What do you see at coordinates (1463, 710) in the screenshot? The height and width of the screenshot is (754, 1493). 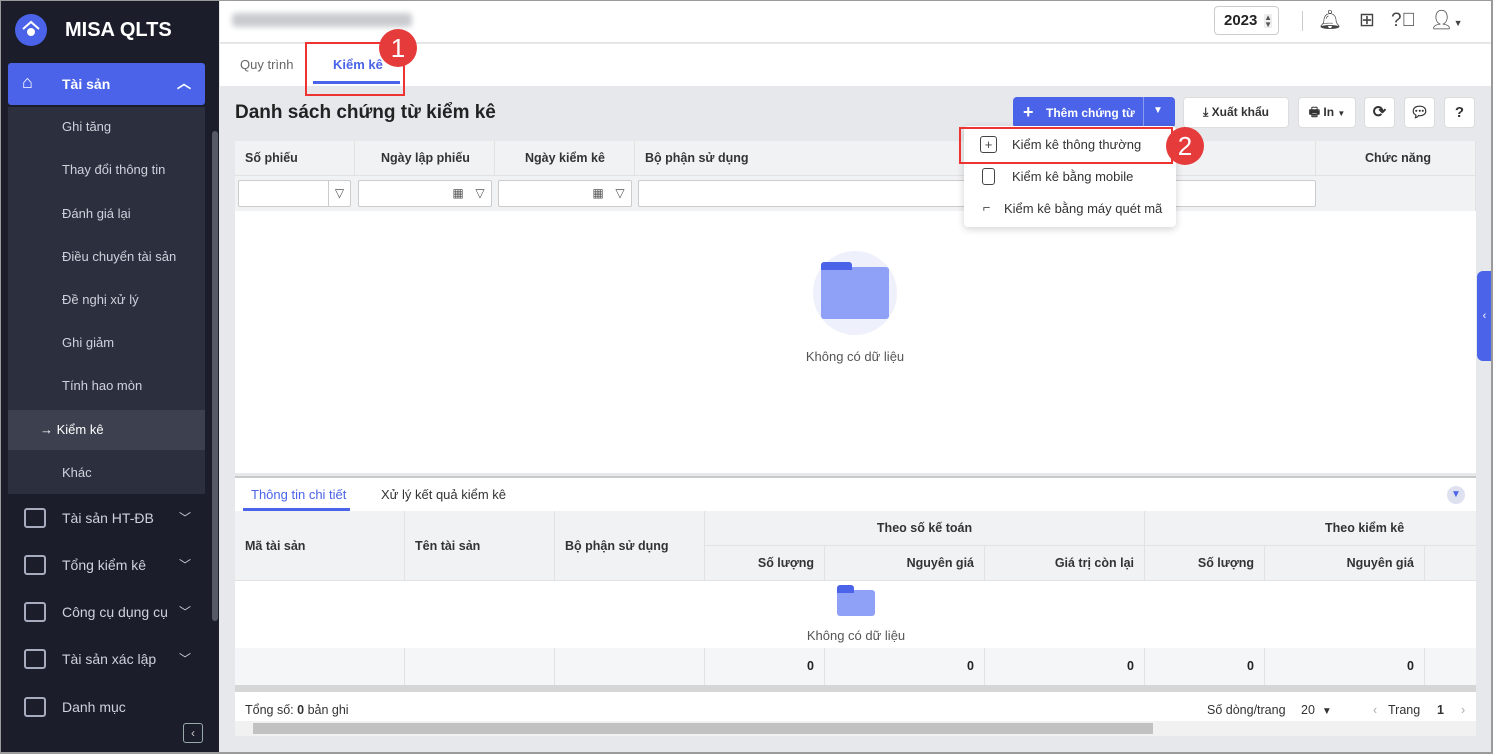 I see `next-page-button: ›` at bounding box center [1463, 710].